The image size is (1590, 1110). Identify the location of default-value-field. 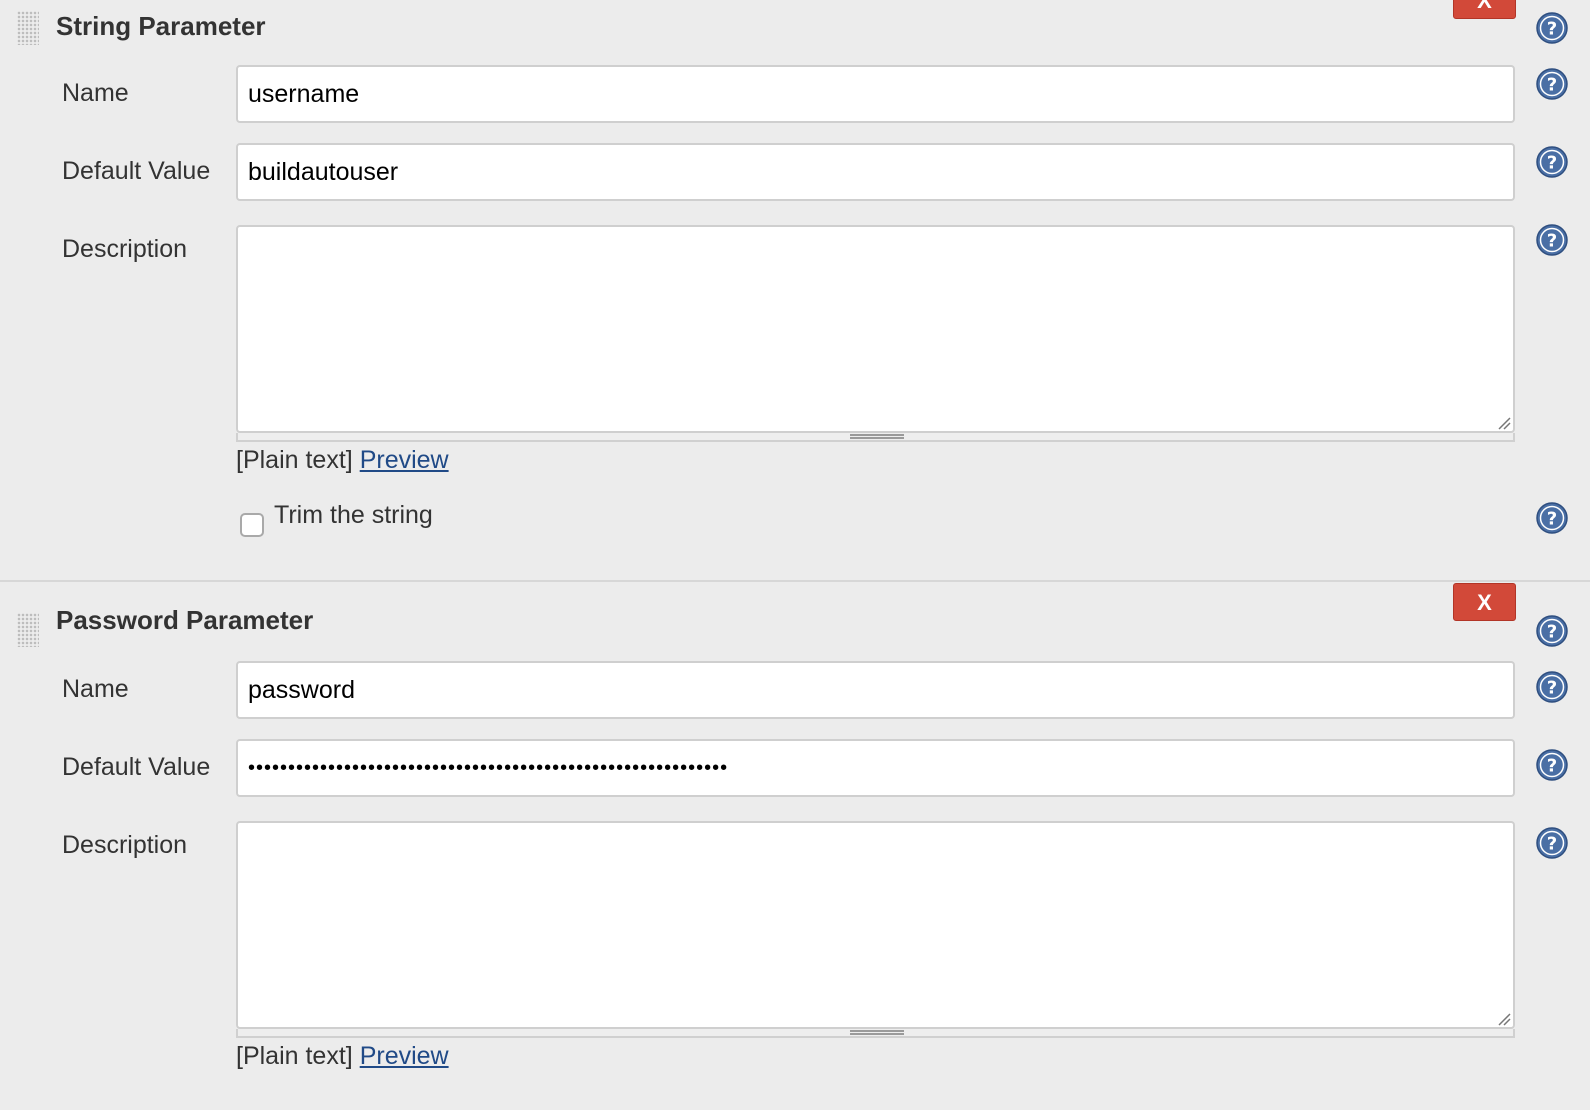
(875, 172).